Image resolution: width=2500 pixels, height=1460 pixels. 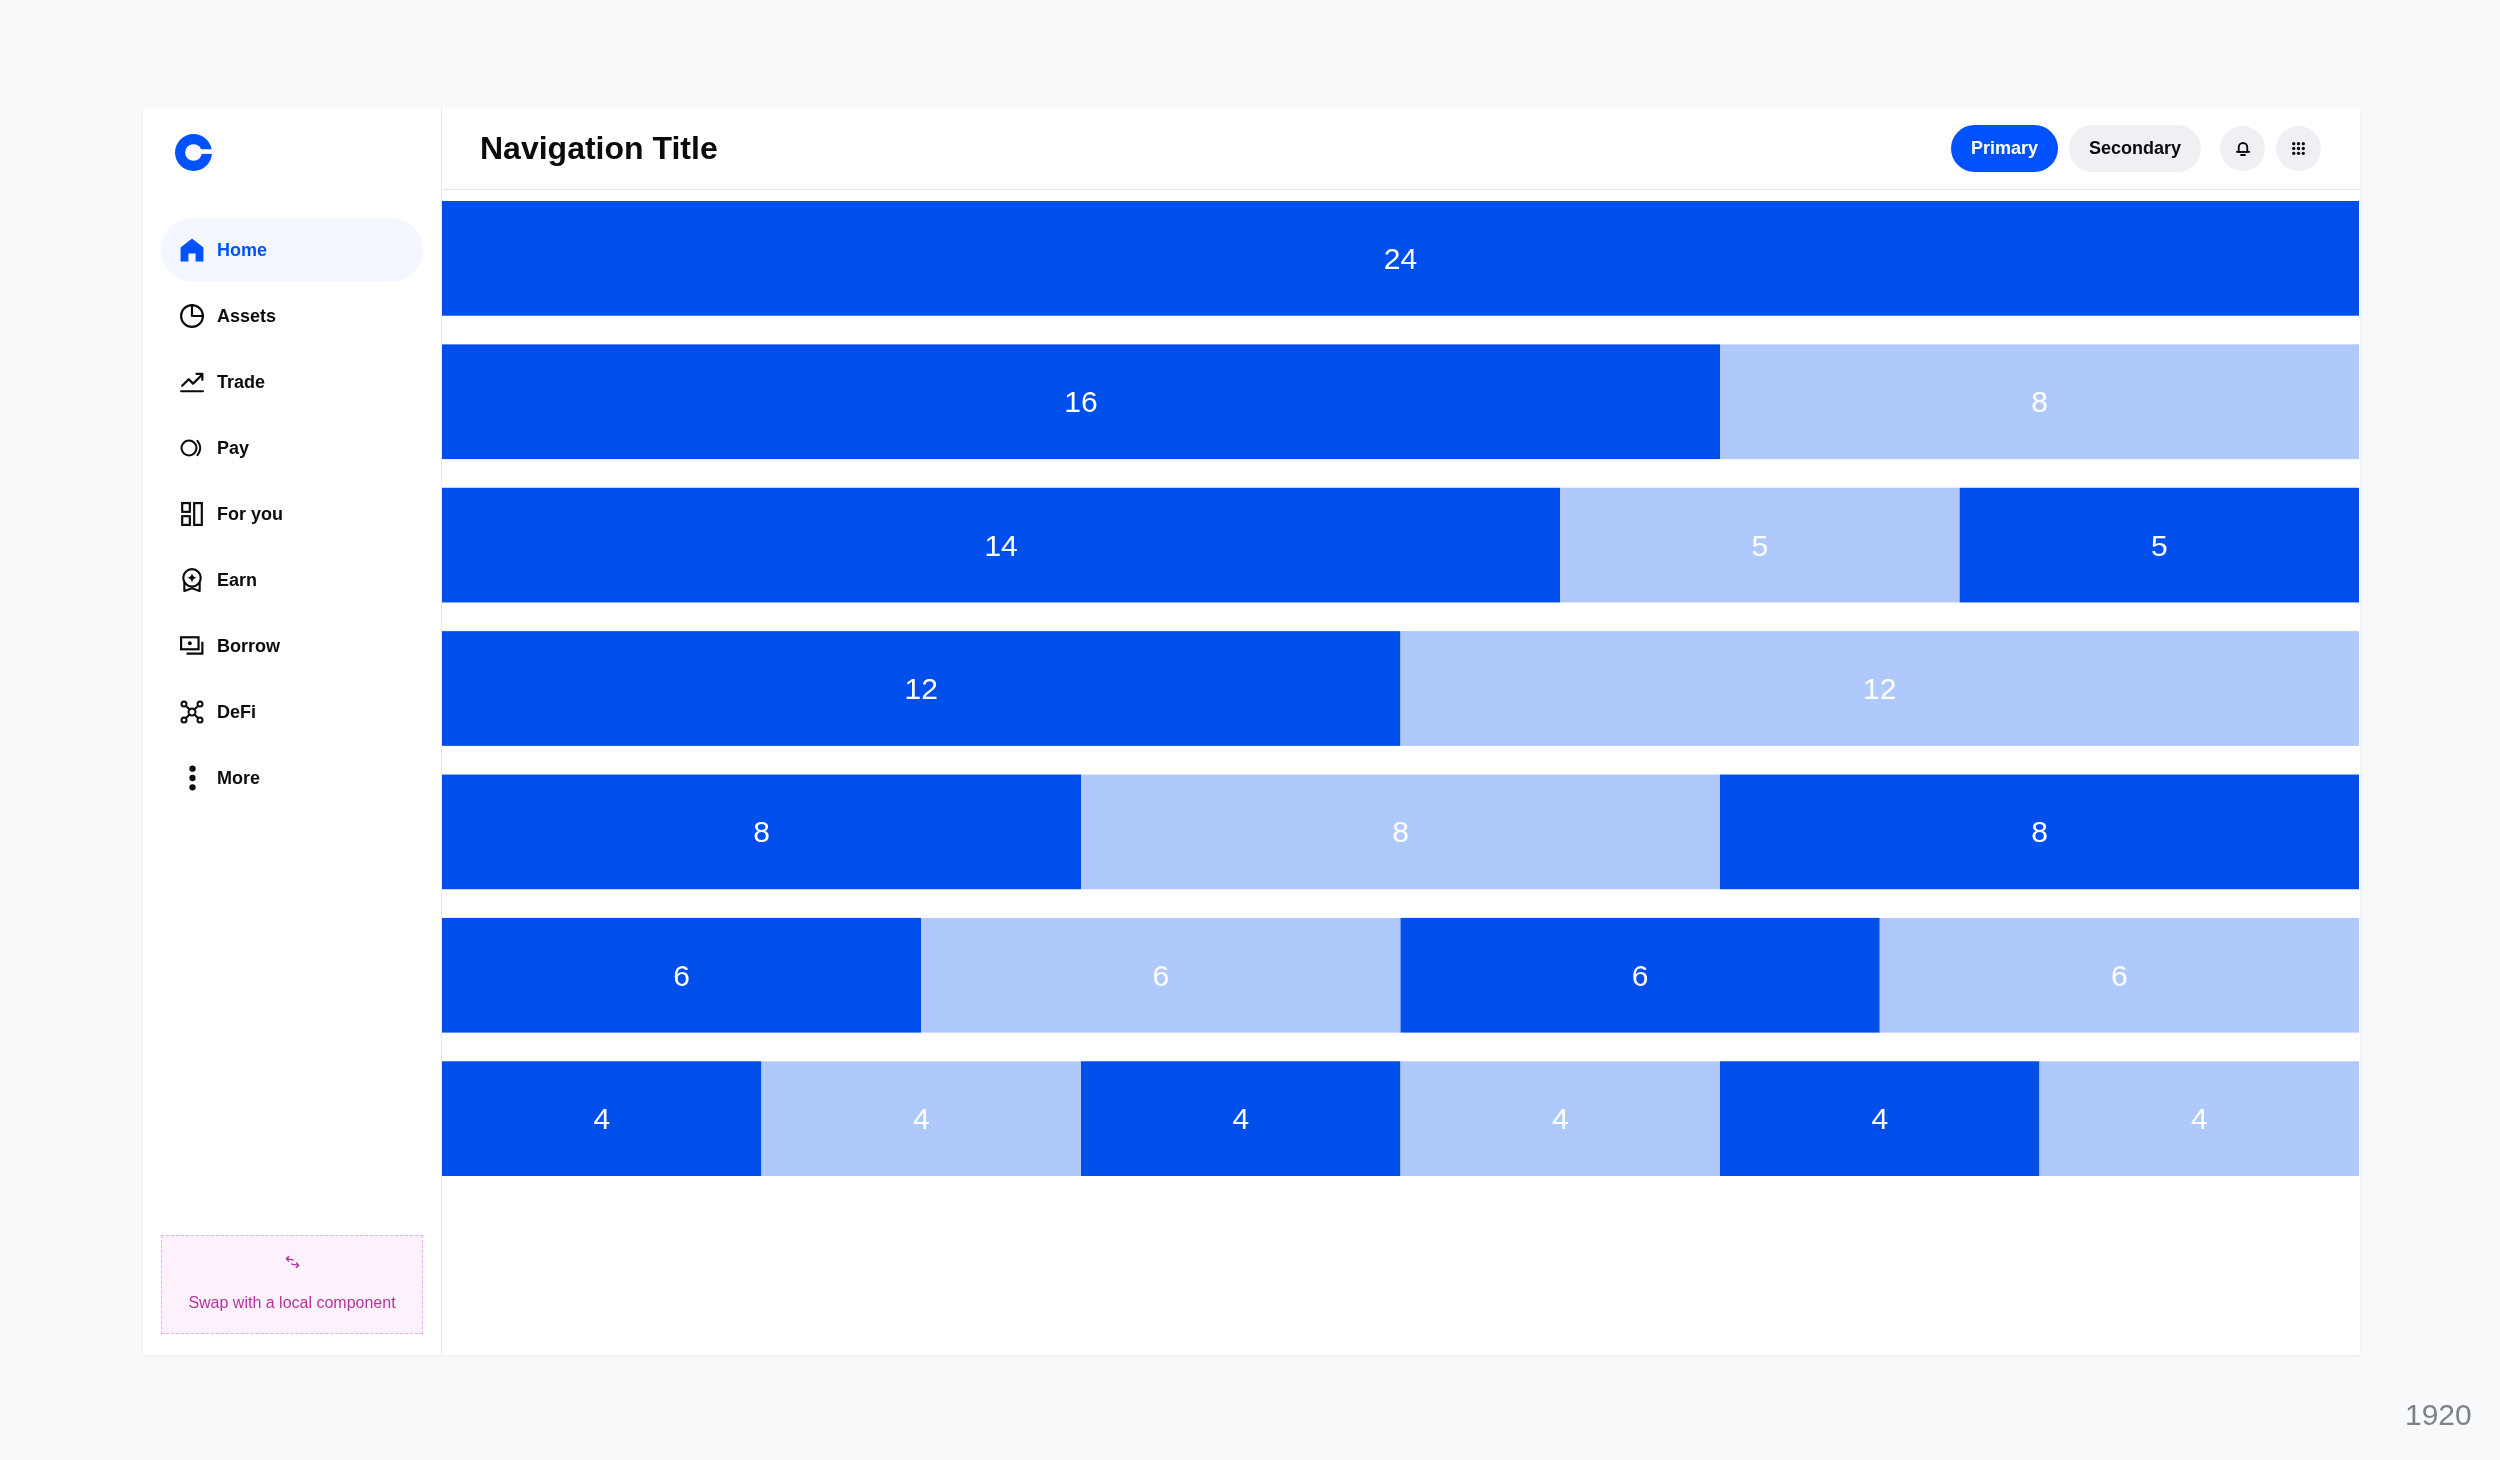 What do you see at coordinates (292, 778) in the screenshot?
I see `nav-item: More` at bounding box center [292, 778].